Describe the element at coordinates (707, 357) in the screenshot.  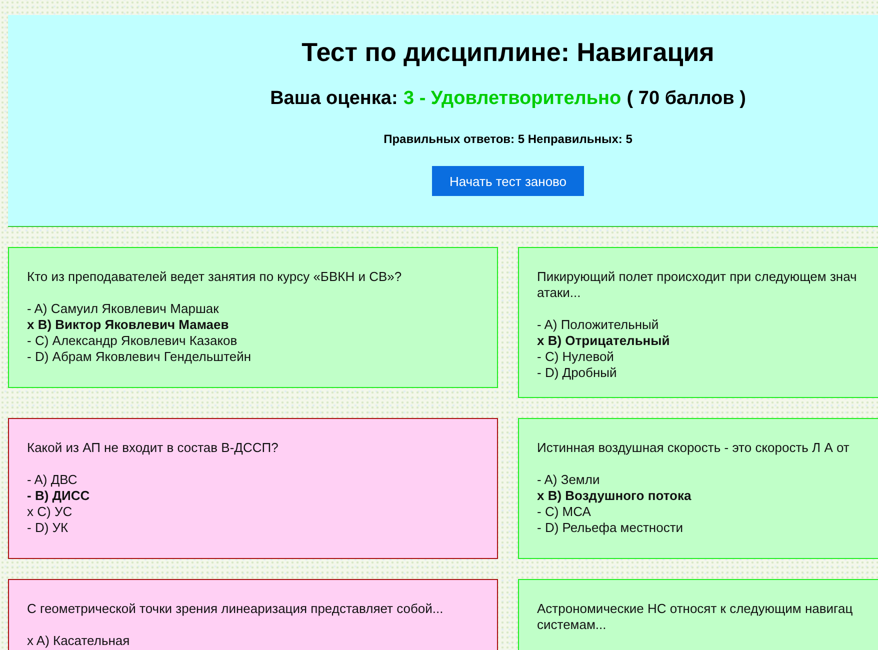
I see `answer-option: - C) Нулевой` at that location.